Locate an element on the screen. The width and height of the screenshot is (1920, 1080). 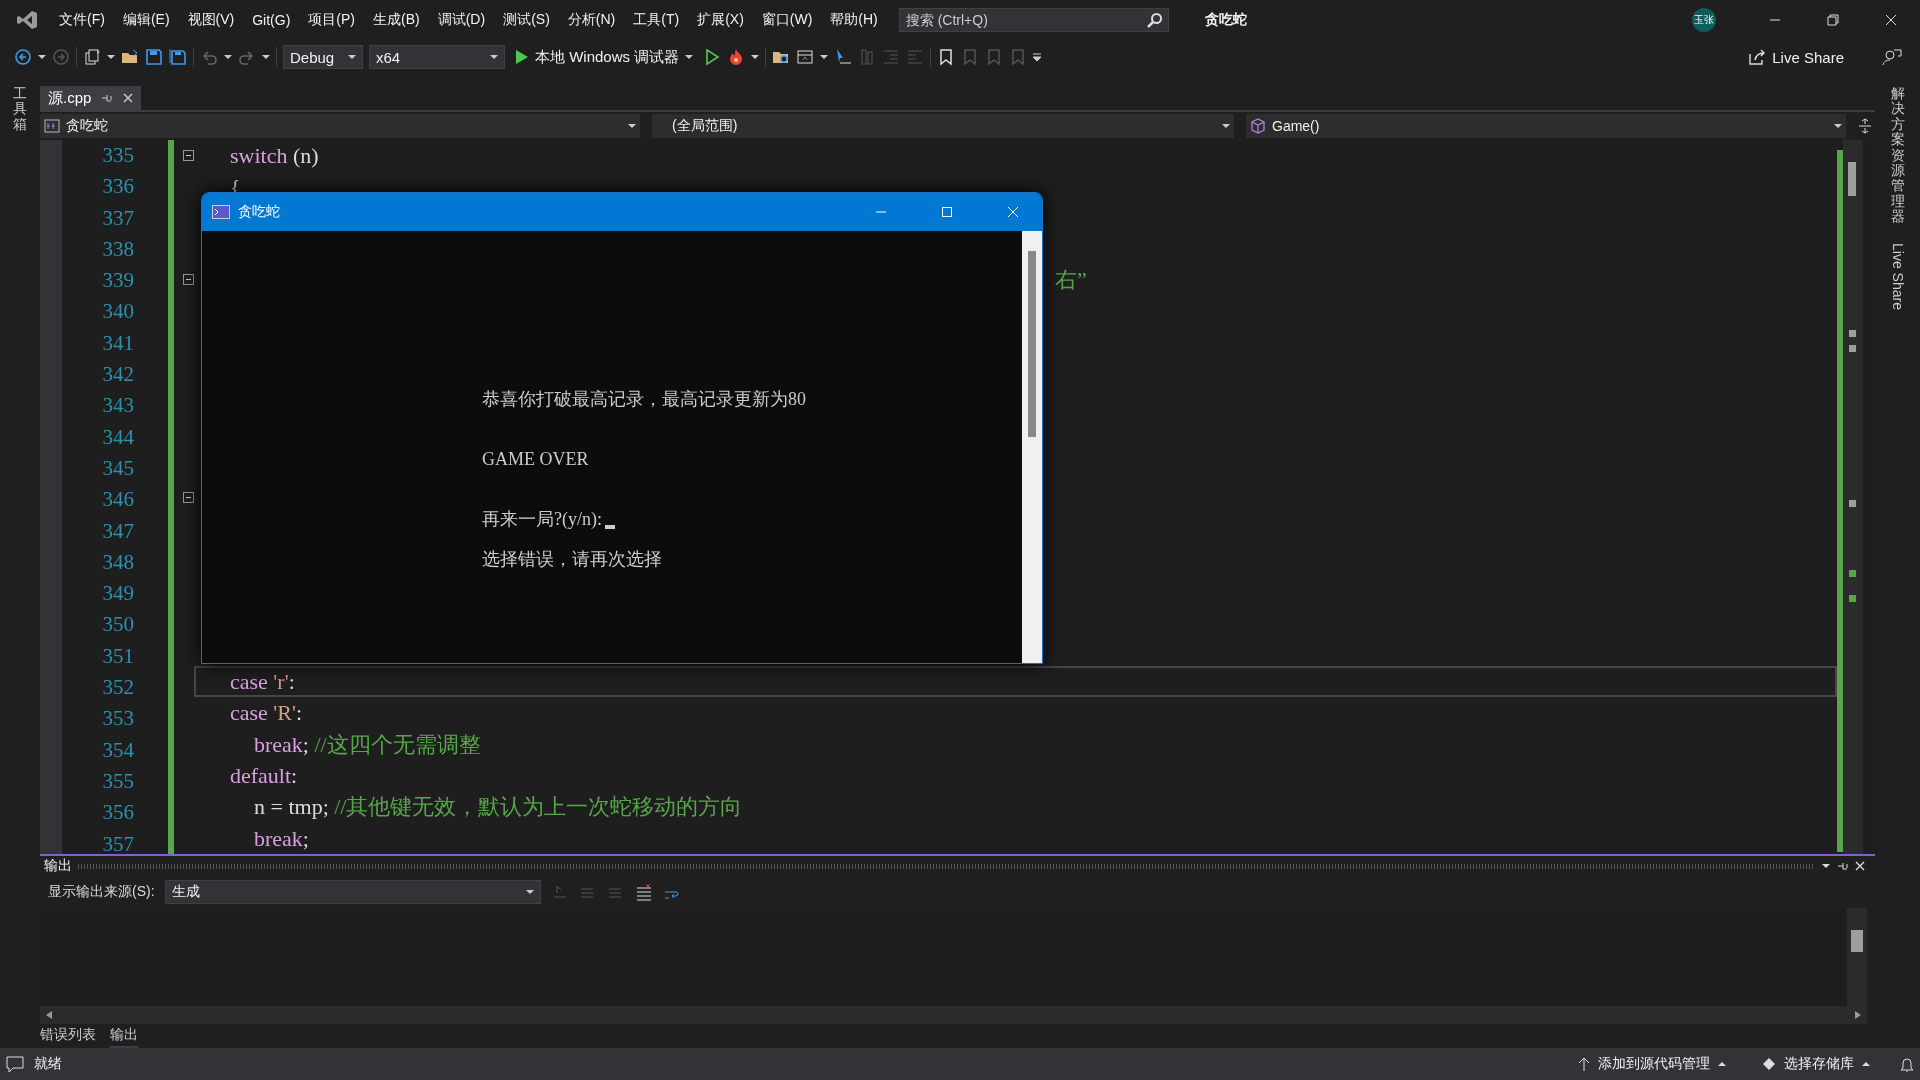
select-repository-button: 选择存储库 is located at coordinates (1816, 1064).